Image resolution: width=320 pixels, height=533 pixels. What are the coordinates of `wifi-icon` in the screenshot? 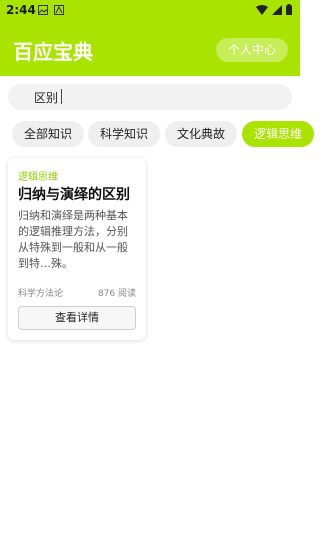 It's located at (262, 10).